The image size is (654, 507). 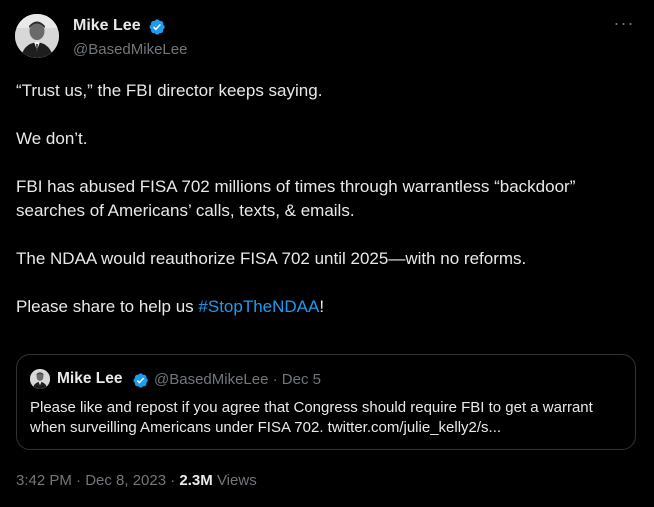 I want to click on author-handle: @BasedMikeLee, so click(x=130, y=49).